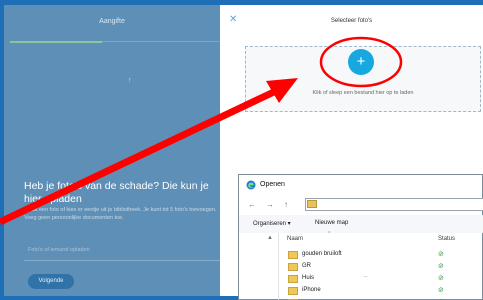 Image resolution: width=483 pixels, height=300 pixels. I want to click on file-row: gouden bruiloft ⊘, so click(381, 255).